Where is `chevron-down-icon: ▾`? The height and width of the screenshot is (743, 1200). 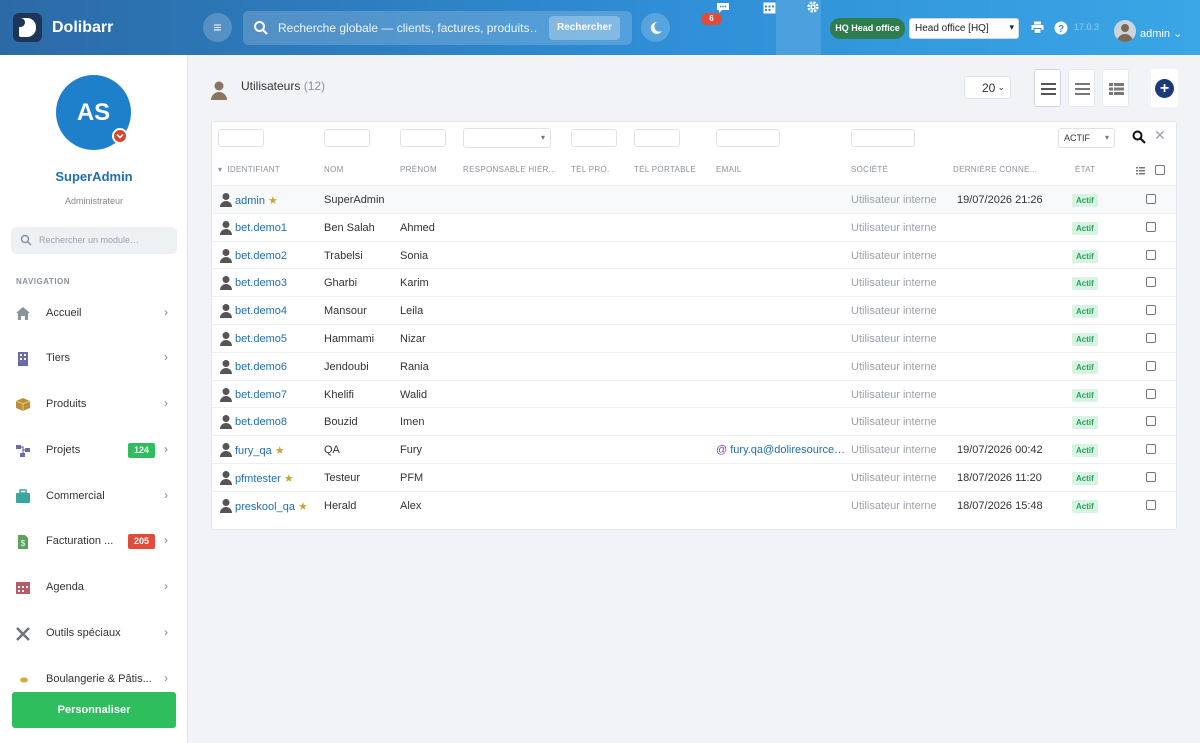
chevron-down-icon: ▾ is located at coordinates (1011, 27).